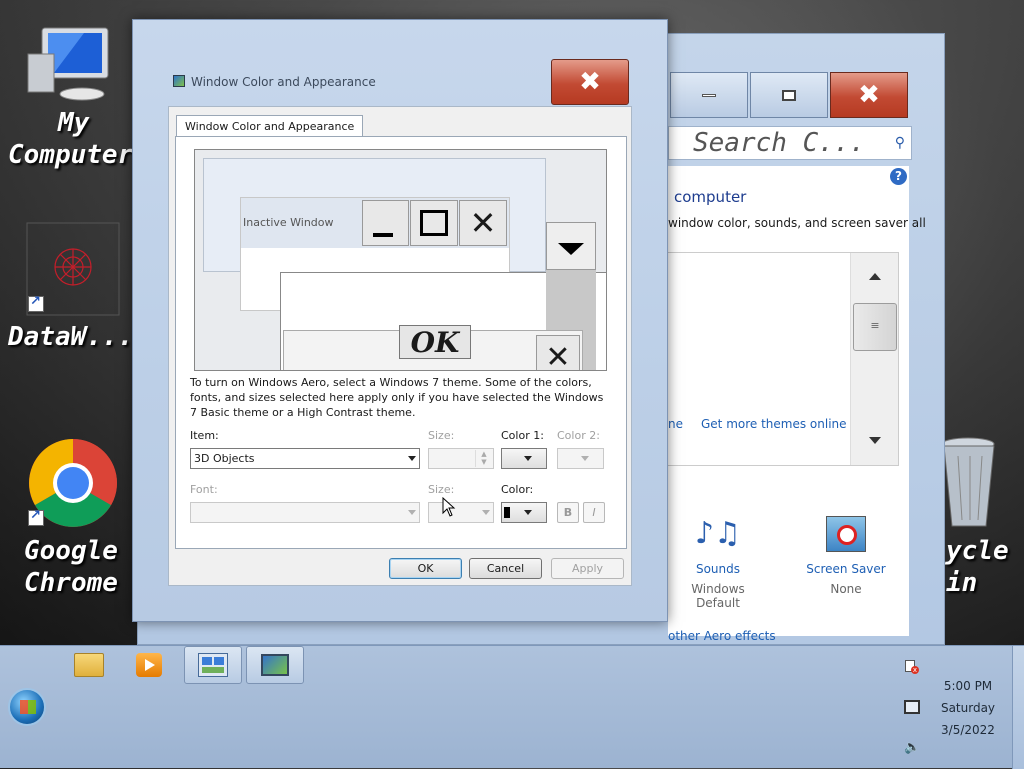 The height and width of the screenshot is (769, 1024). Describe the element at coordinates (517, 489) in the screenshot. I see `font-color-label: Color:` at that location.